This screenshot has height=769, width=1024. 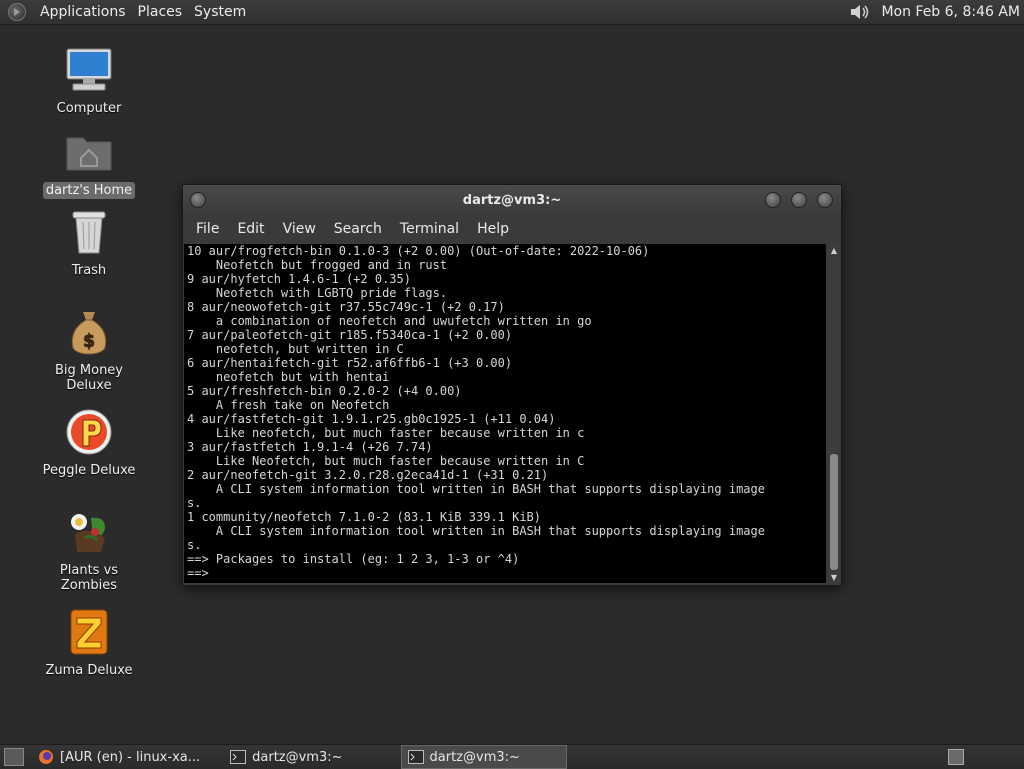 I want to click on scroll-up-icon: ▲, so click(x=834, y=250).